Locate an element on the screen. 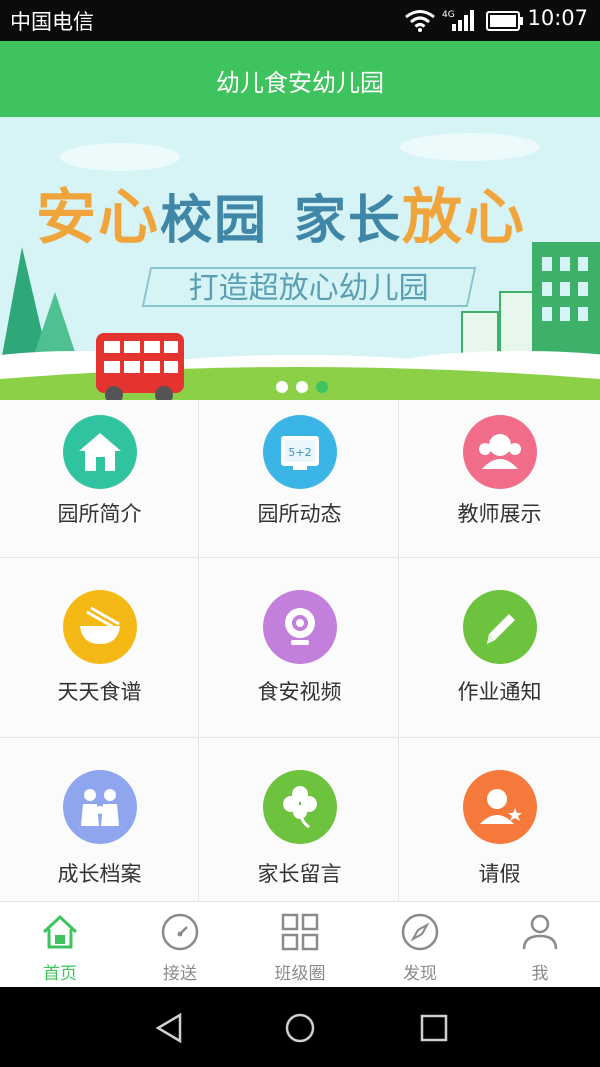 The height and width of the screenshot is (1067, 600). grid-item-homework: 作业通知 is located at coordinates (500, 648).